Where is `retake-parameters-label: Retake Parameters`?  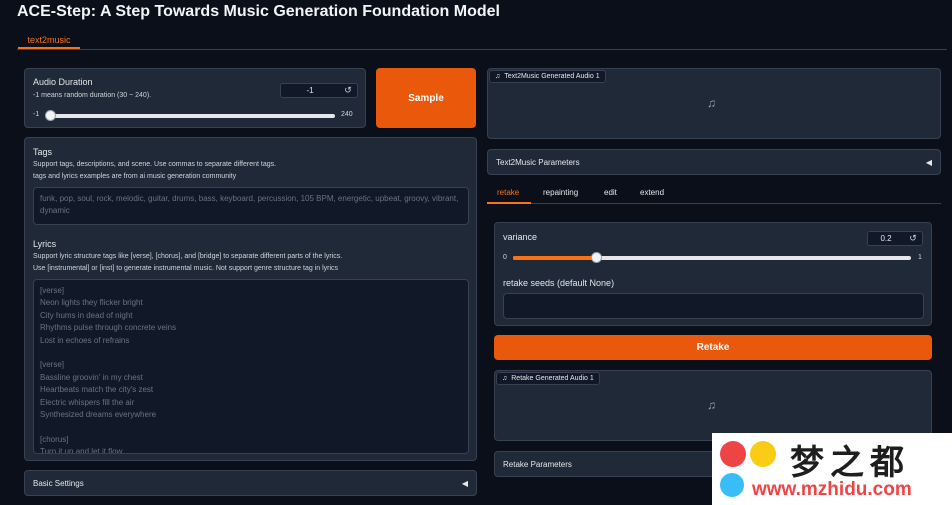 retake-parameters-label: Retake Parameters is located at coordinates (537, 464).